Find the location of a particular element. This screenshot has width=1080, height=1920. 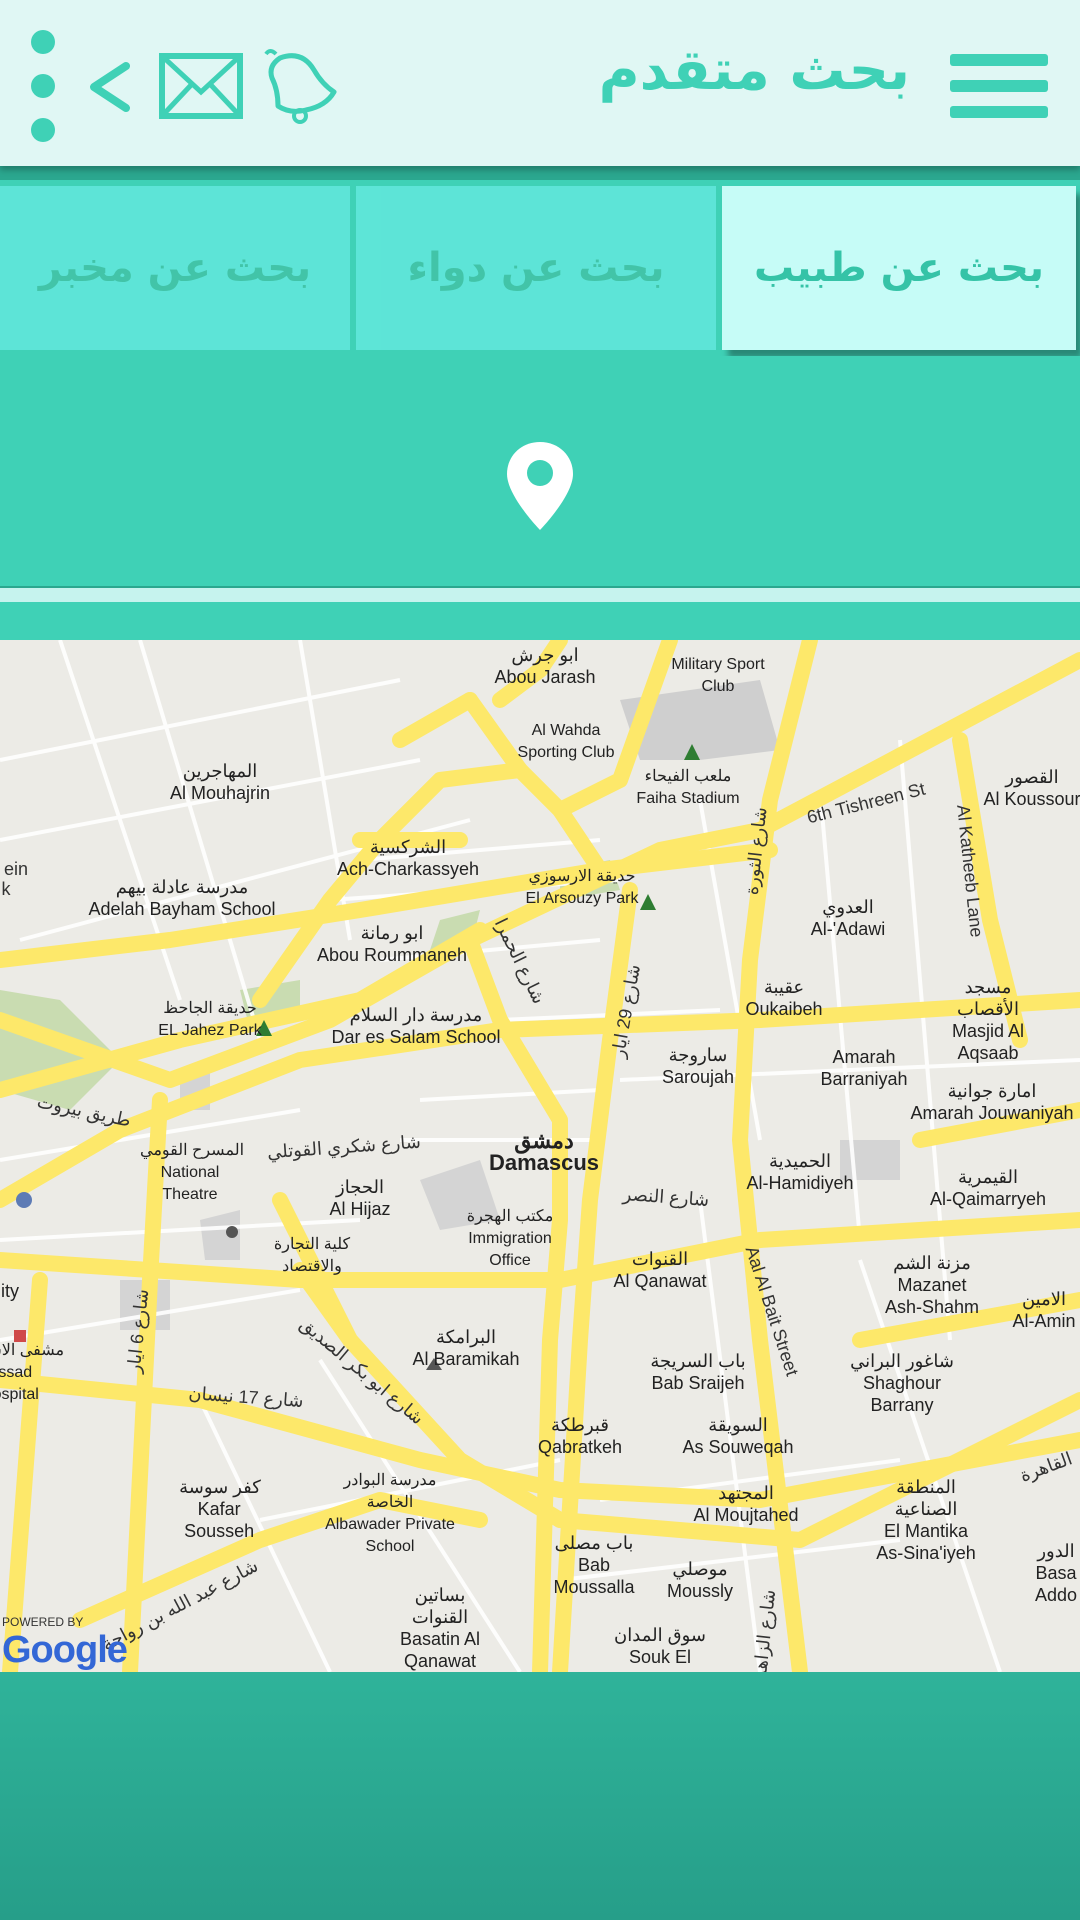

map-label: المنطقة الصناعية El Mantika As-Sina'iyeh is located at coordinates (926, 1520).